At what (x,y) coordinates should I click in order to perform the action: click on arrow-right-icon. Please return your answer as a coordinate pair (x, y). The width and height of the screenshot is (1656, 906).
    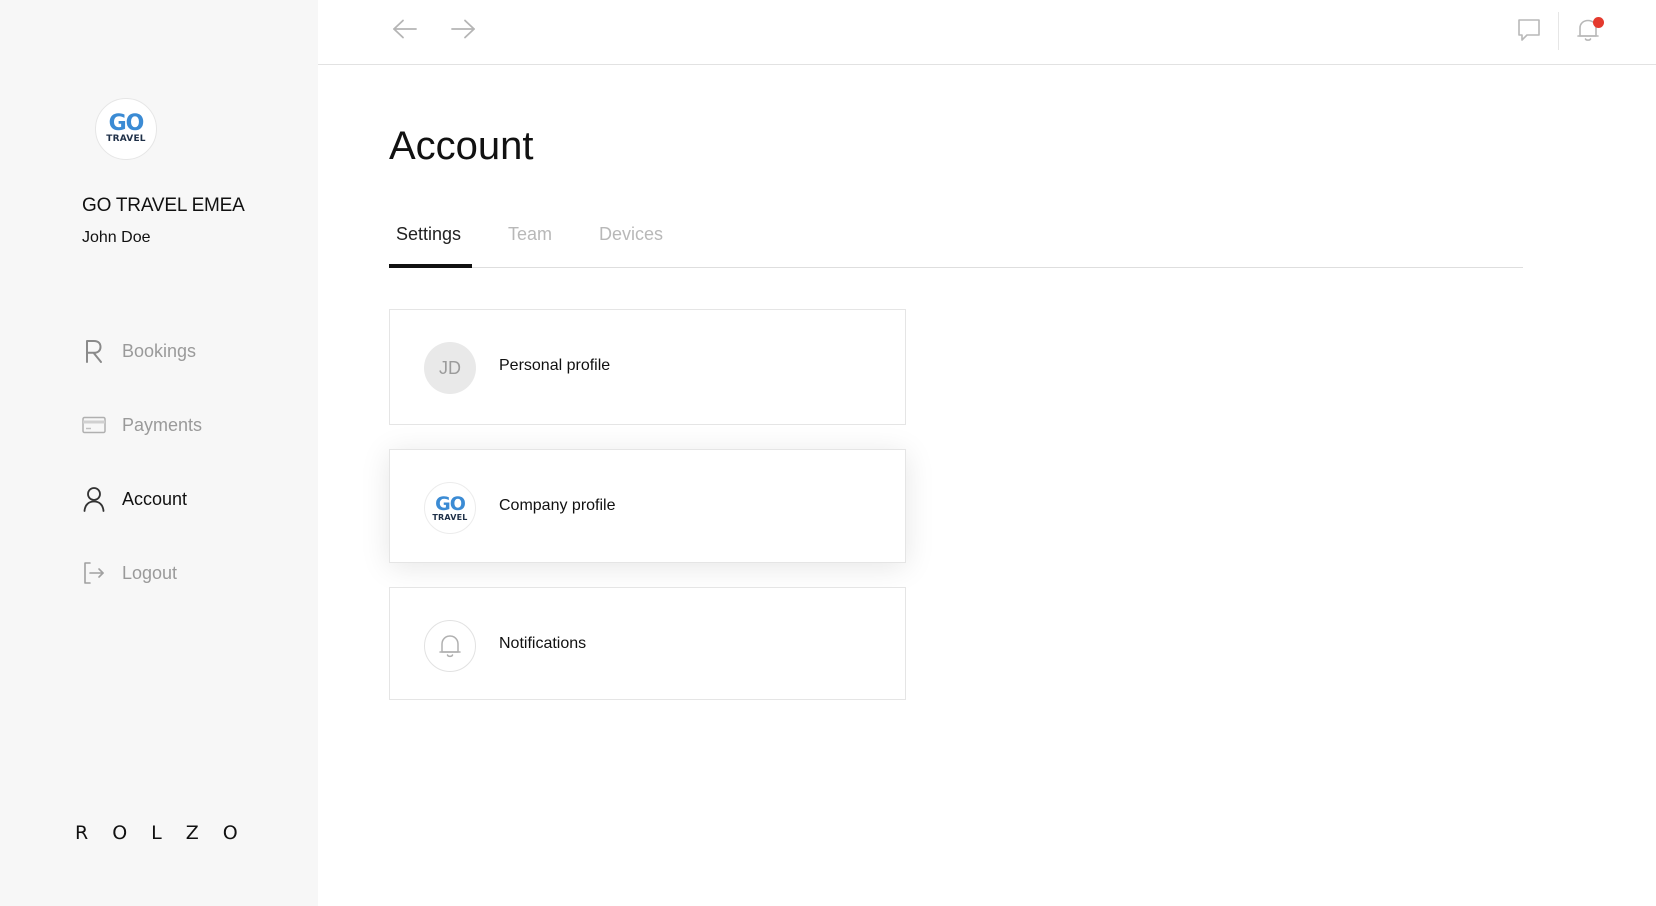
    Looking at the image, I should click on (463, 29).